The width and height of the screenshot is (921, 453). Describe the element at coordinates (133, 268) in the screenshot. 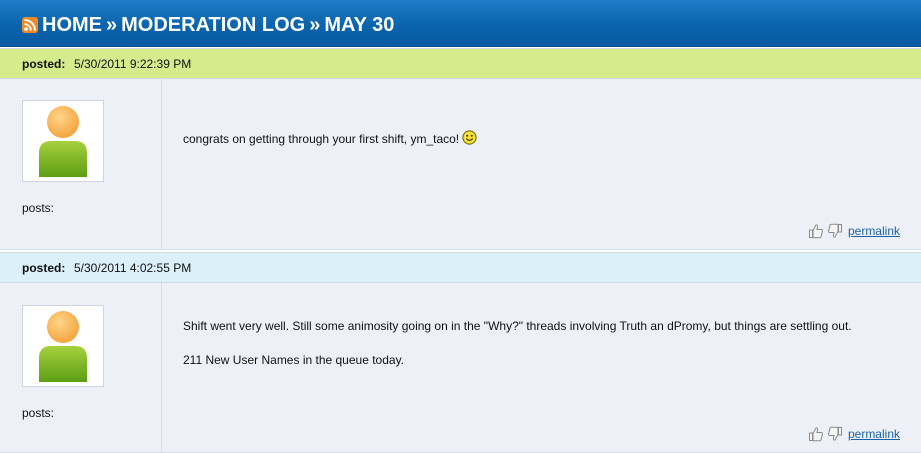

I see `post-date: 5/30/2011 4:02:55 PM` at that location.